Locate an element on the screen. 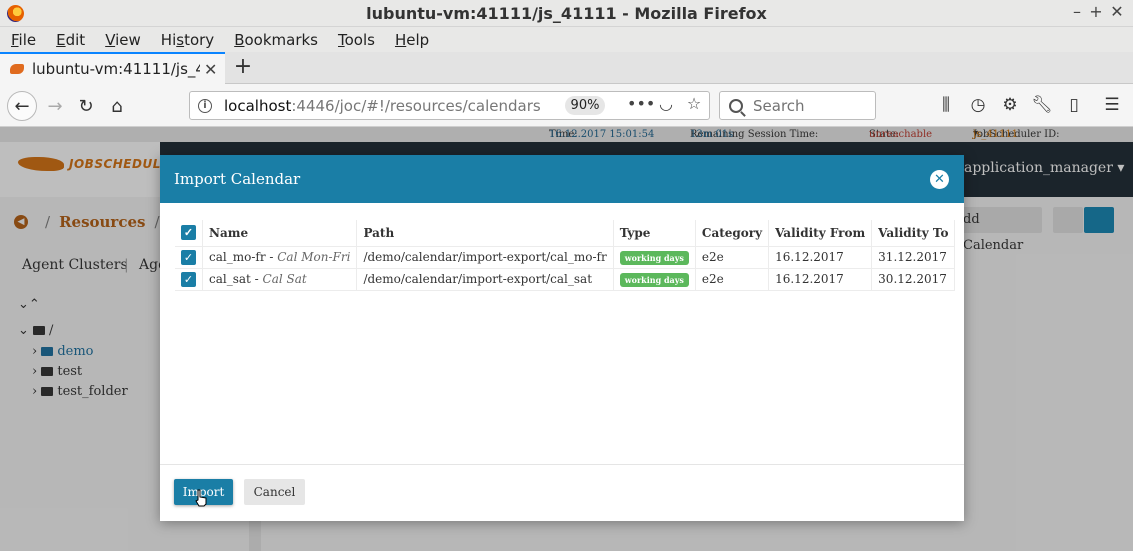  select-all-checkbox: ✓ is located at coordinates (188, 233).